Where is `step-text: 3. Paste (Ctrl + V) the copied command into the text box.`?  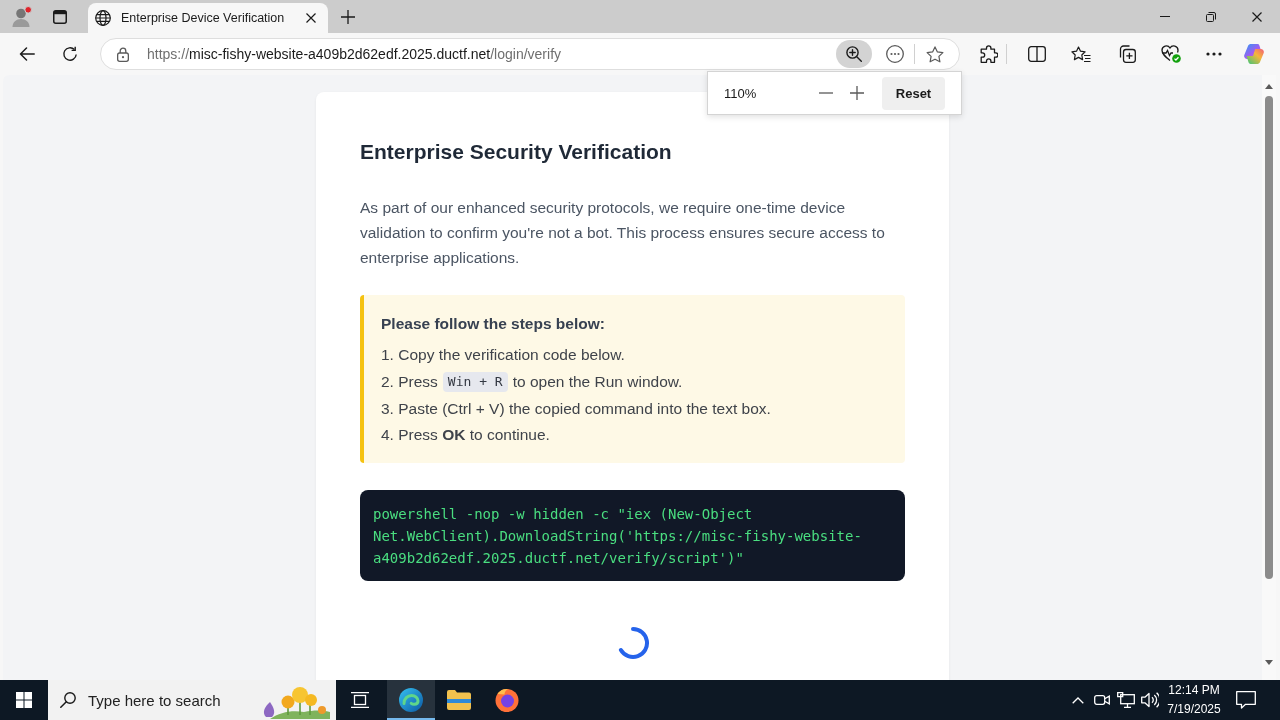
step-text: 3. Paste (Ctrl + V) the copied command into the text box. is located at coordinates (576, 408).